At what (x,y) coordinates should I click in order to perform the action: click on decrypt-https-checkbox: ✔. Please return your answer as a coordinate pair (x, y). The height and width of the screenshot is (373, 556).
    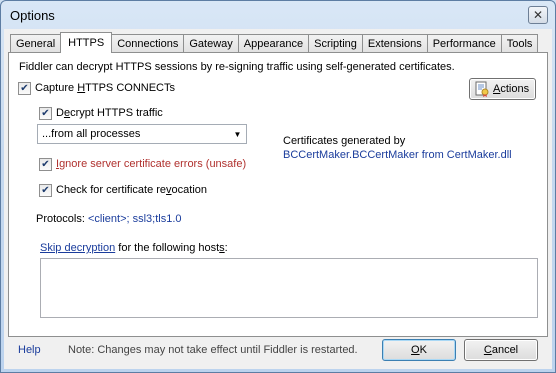
    Looking at the image, I should click on (45, 113).